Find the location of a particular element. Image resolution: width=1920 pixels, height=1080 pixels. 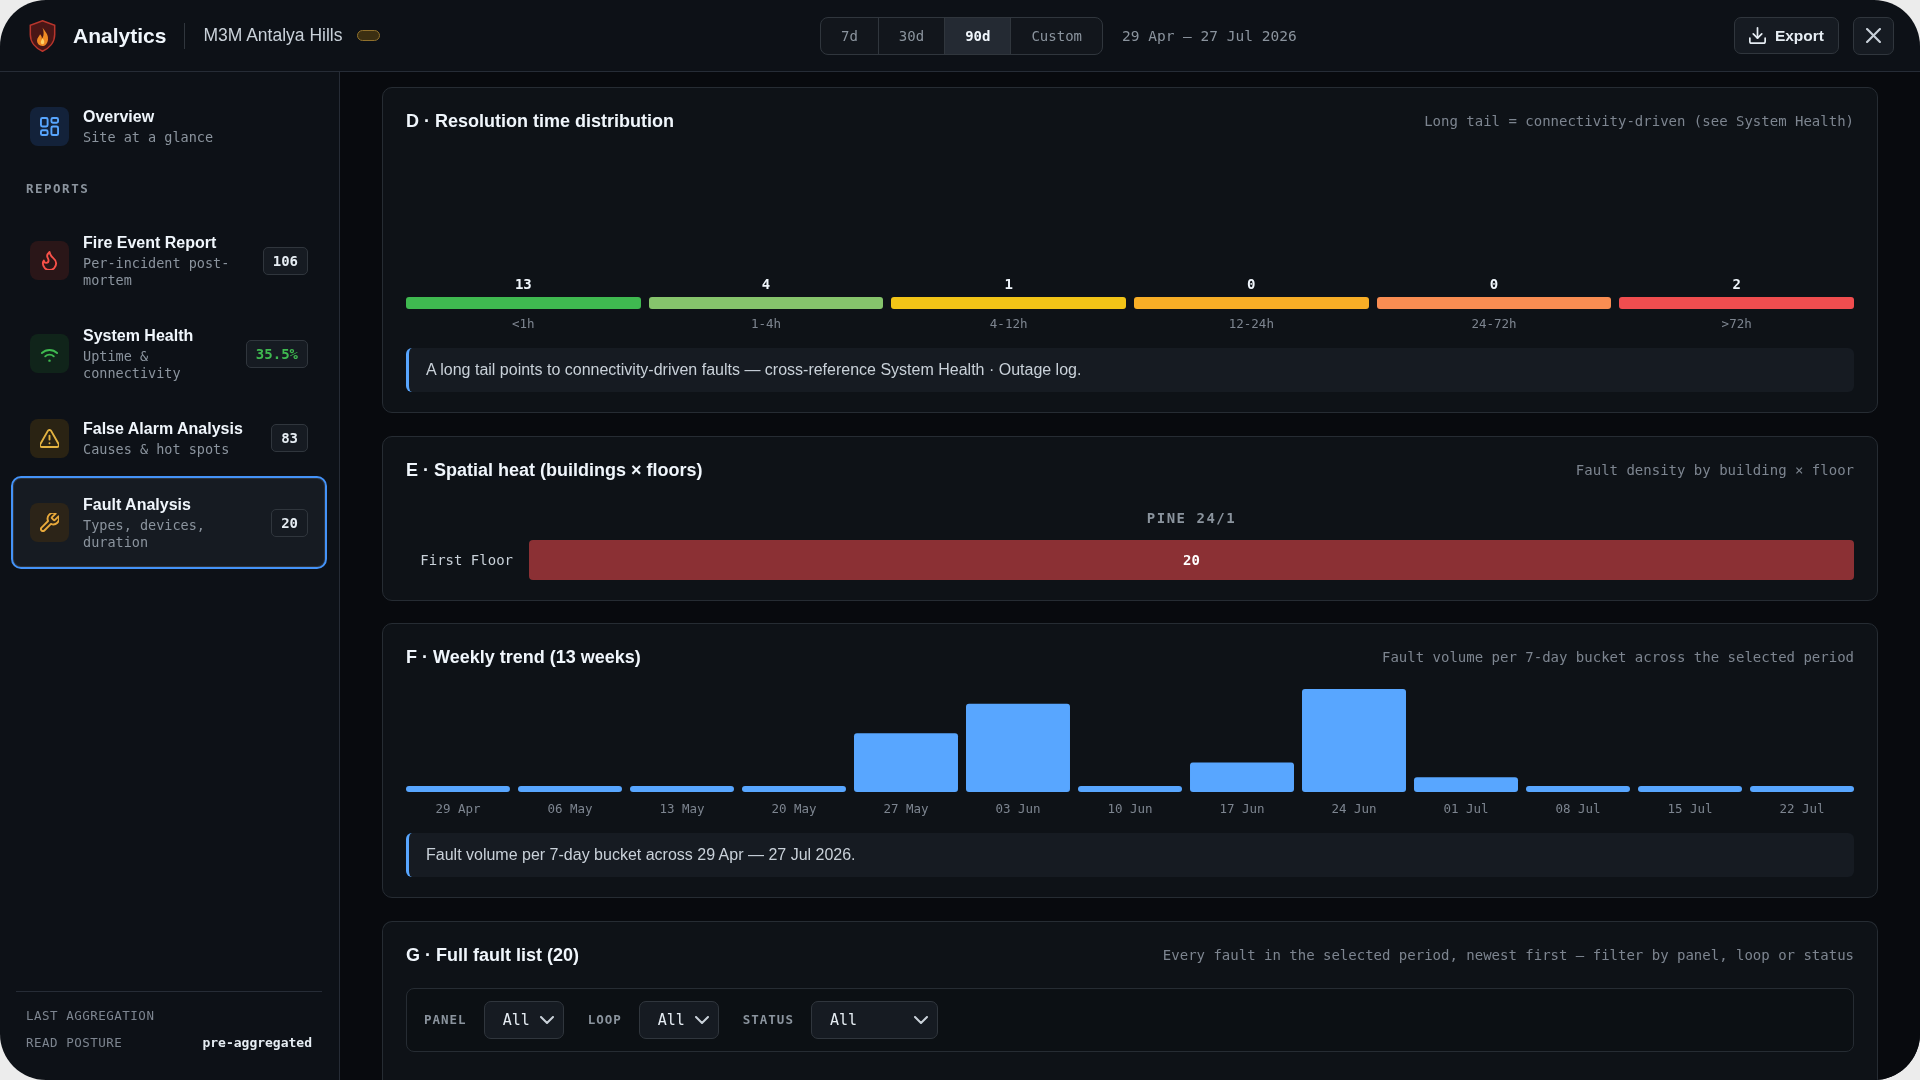

week-label: 13 May is located at coordinates (682, 809).